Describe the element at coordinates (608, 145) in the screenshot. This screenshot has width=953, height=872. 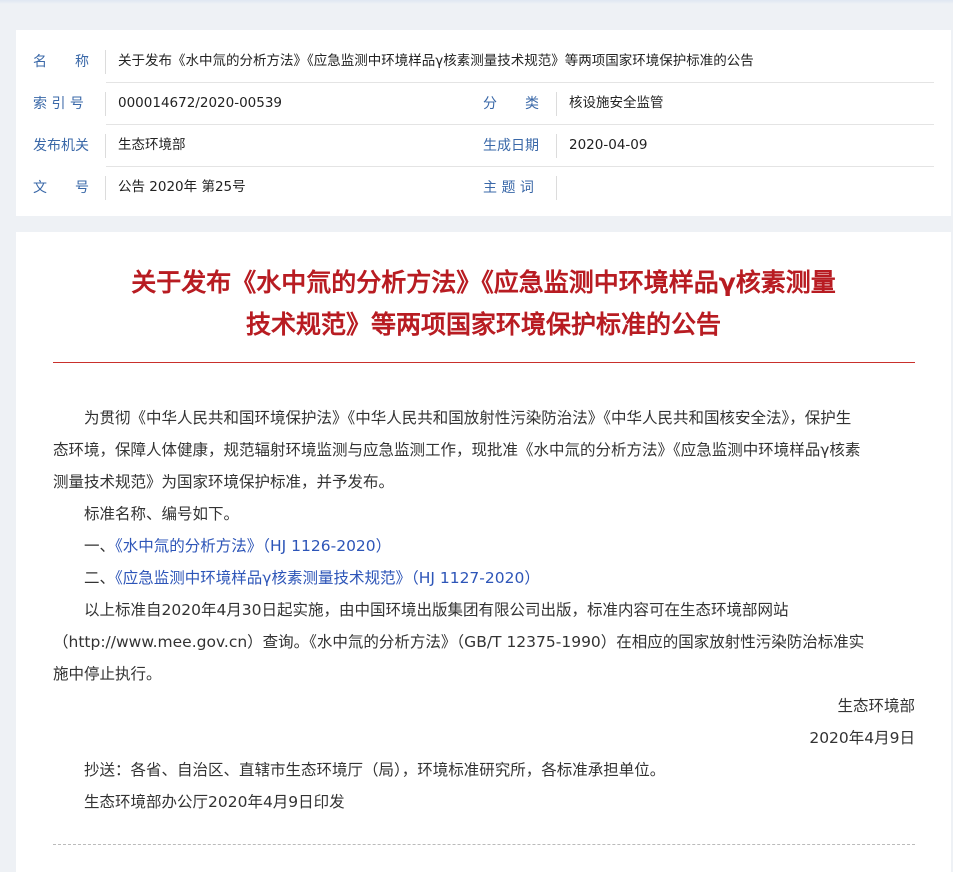
I see `date-value: 2020-04-09` at that location.